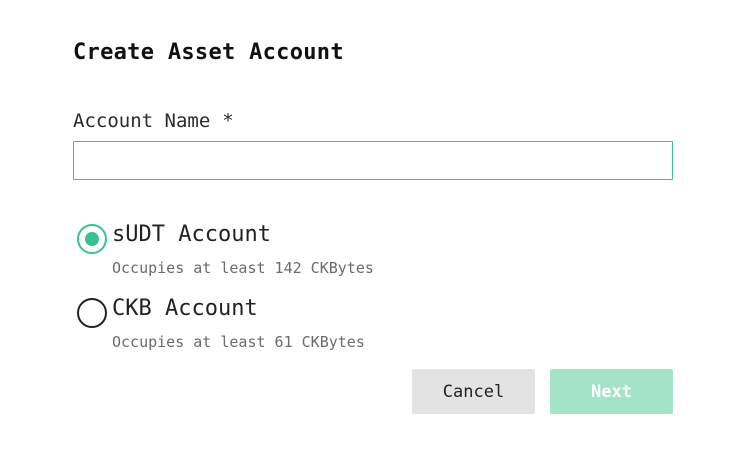  What do you see at coordinates (243, 268) in the screenshot?
I see `sudt-account-description: Occupies at least 142 CKBytes` at bounding box center [243, 268].